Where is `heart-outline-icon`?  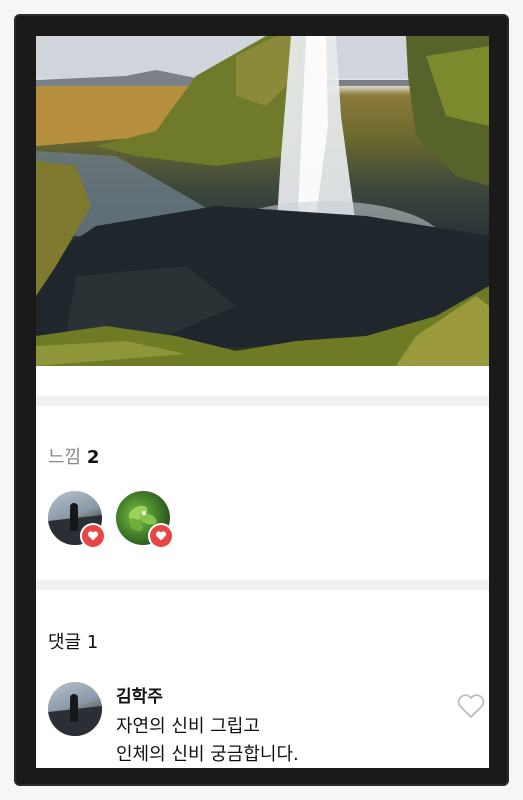 heart-outline-icon is located at coordinates (471, 706).